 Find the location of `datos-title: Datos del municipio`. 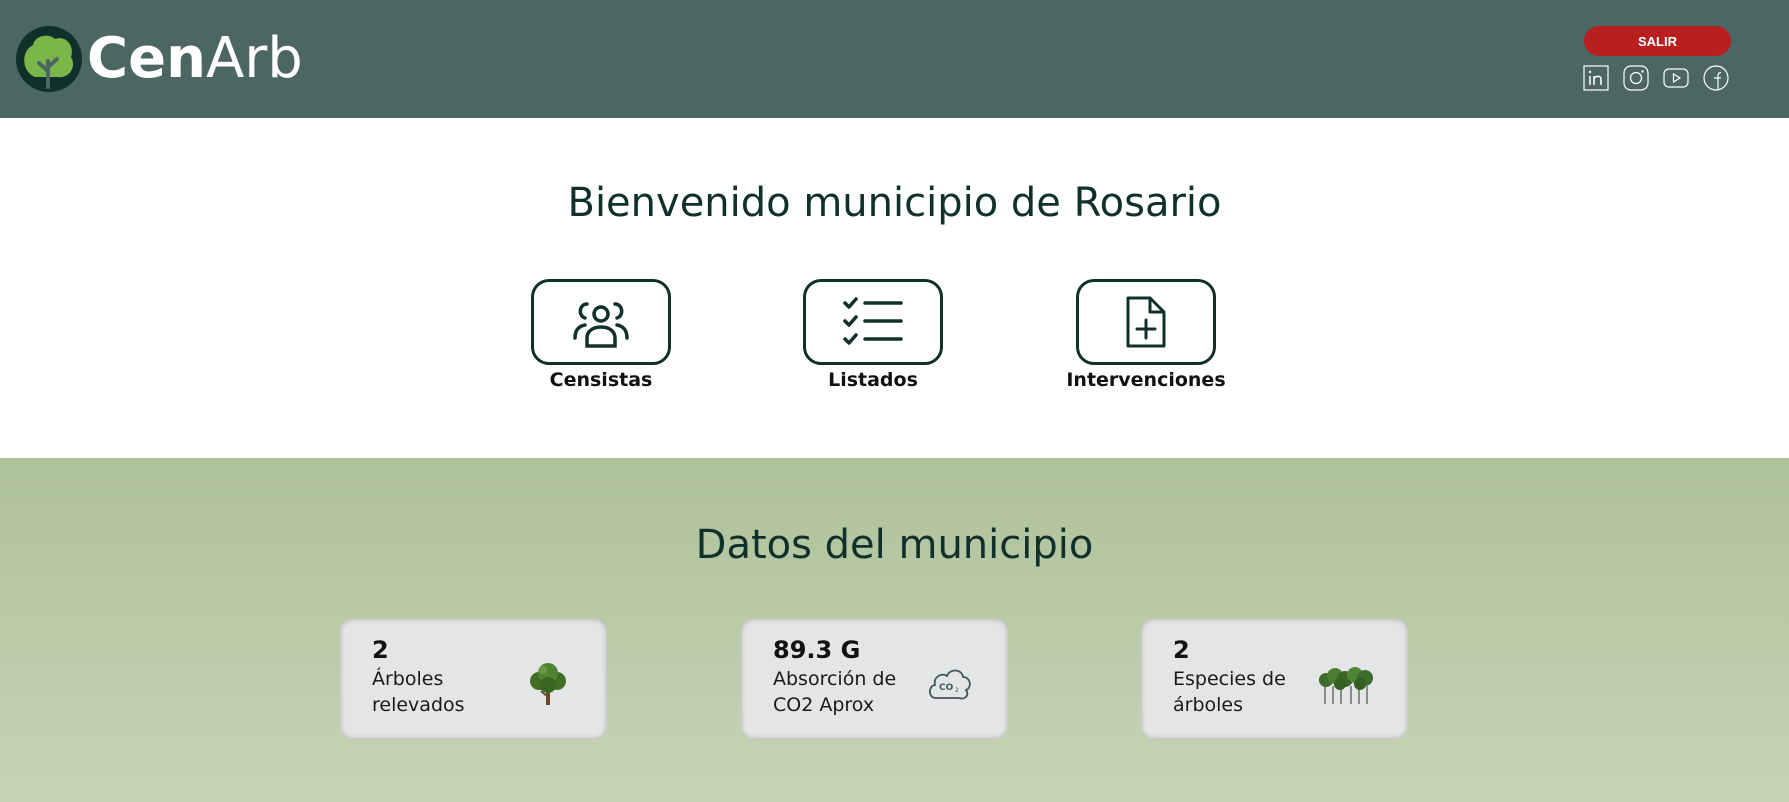

datos-title: Datos del municipio is located at coordinates (894, 545).